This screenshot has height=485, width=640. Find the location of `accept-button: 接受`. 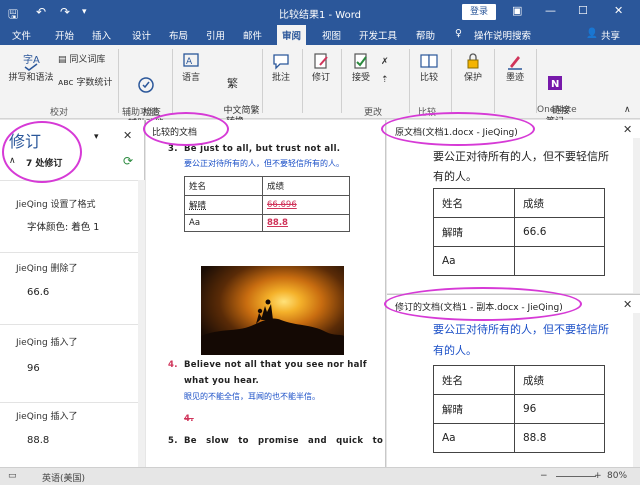

accept-button: 接受 is located at coordinates (361, 67).